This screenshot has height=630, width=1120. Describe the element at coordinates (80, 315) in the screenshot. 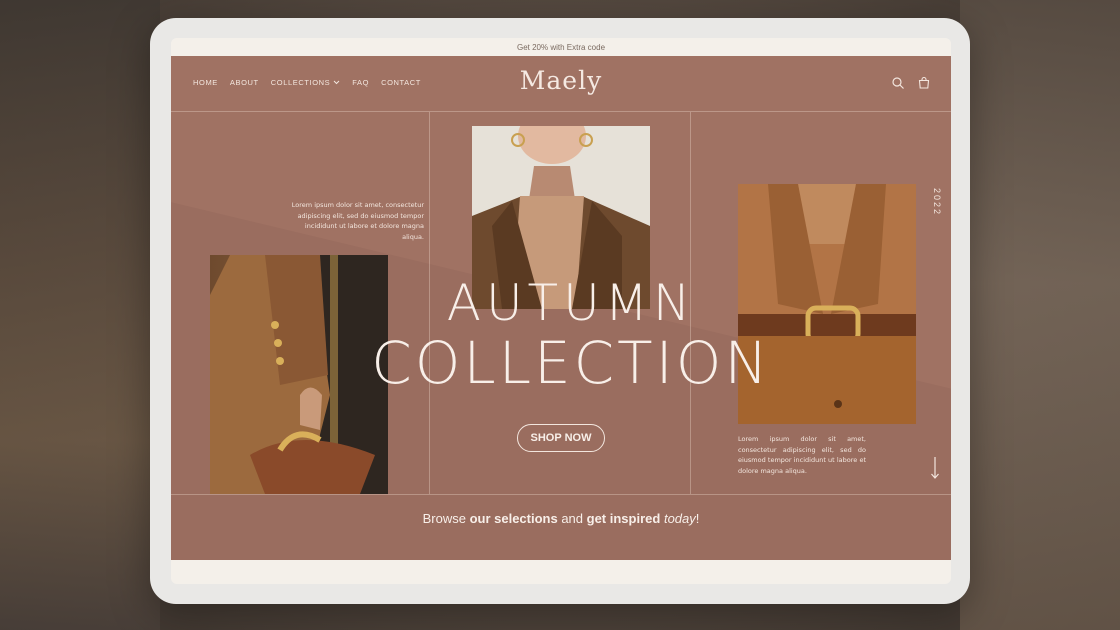

I see `background-left` at that location.